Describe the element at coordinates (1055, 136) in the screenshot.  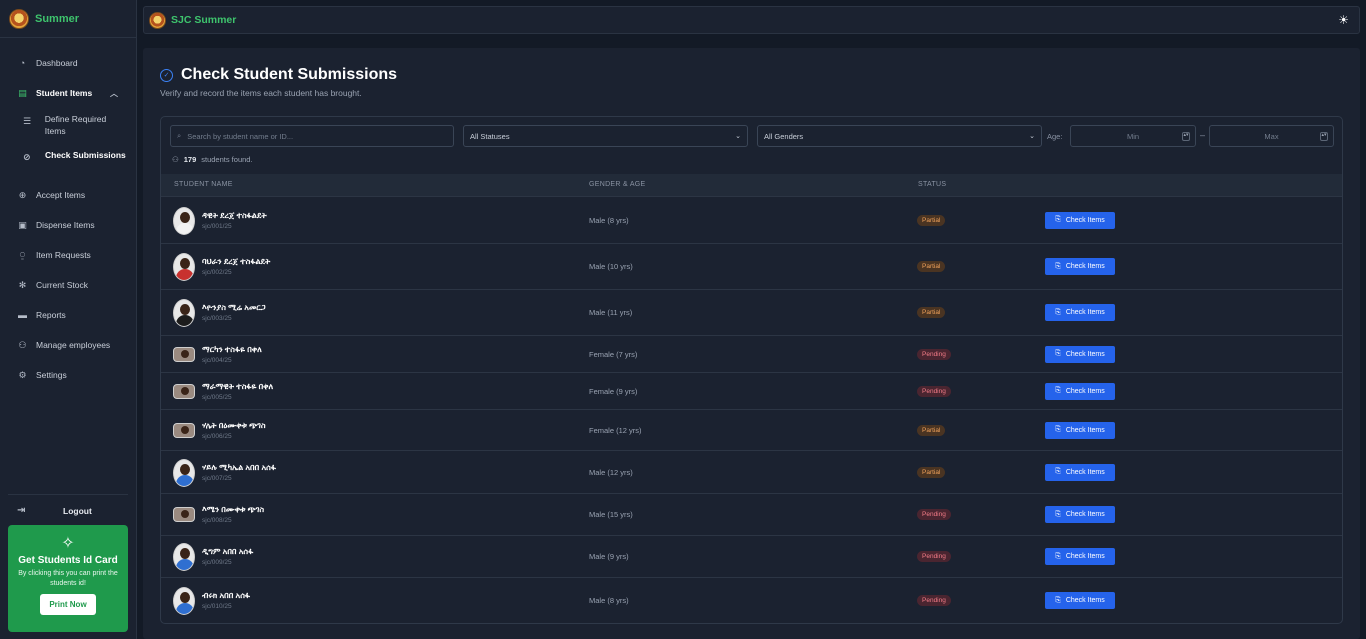
I see `age-label: Age:` at that location.